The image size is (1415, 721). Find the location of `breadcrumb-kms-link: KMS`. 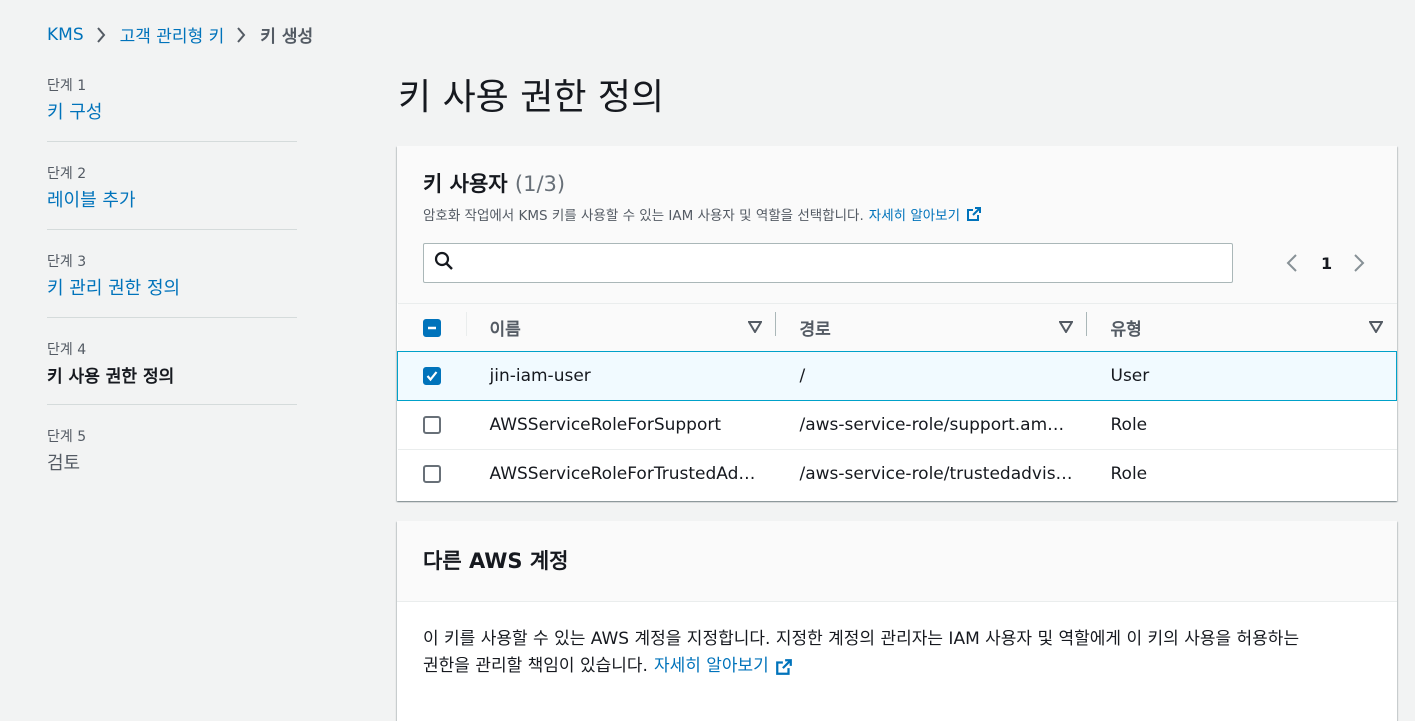

breadcrumb-kms-link: KMS is located at coordinates (65, 35).